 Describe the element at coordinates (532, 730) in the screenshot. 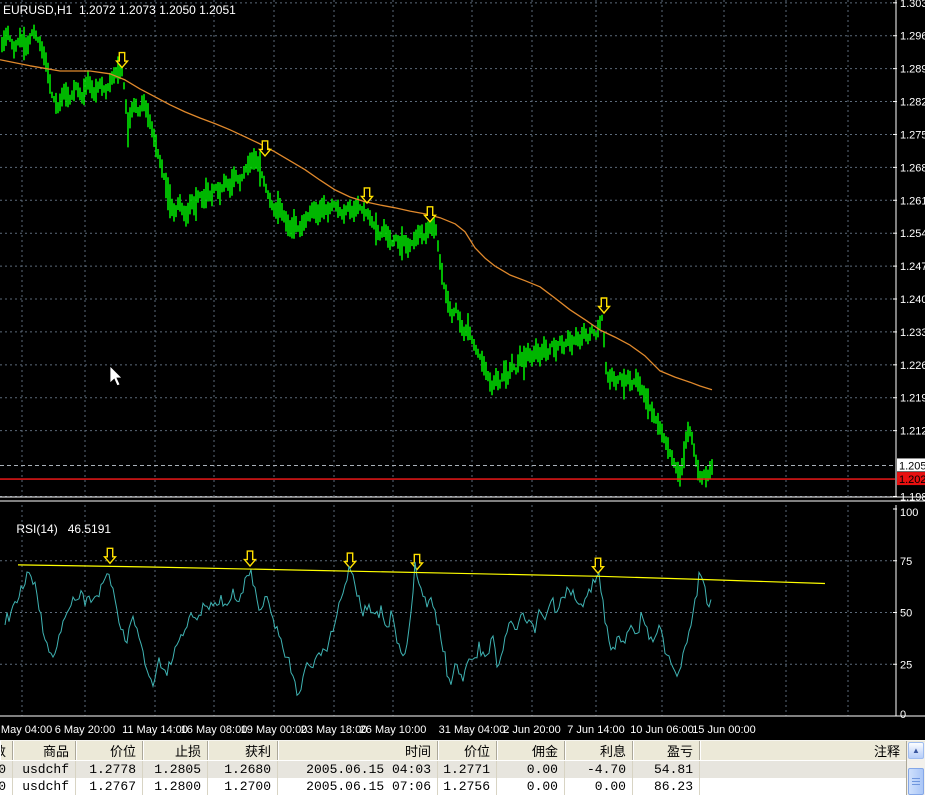

I see `svg-text: 2 Jun 20:00` at that location.